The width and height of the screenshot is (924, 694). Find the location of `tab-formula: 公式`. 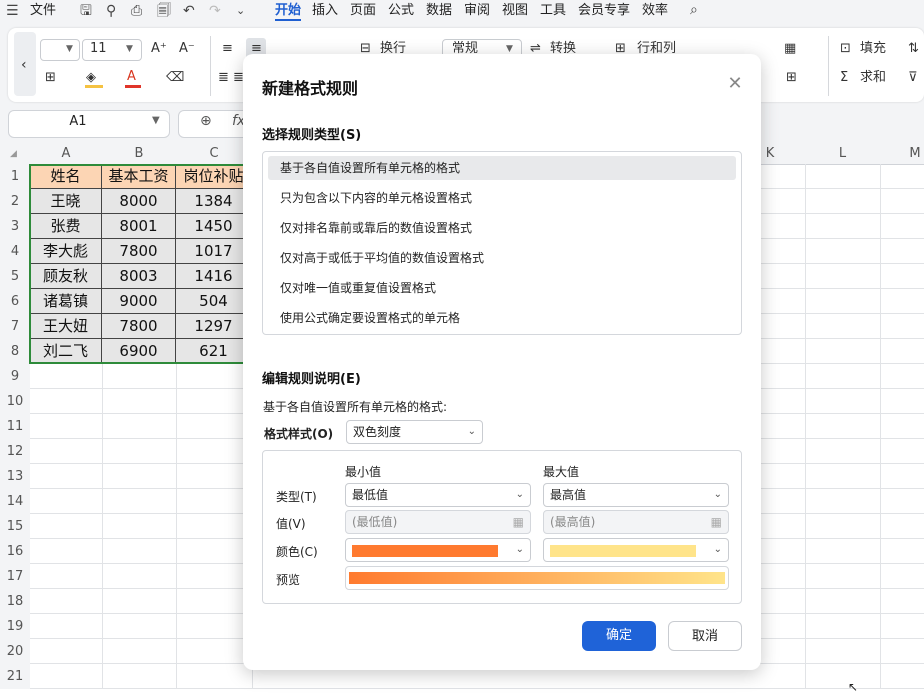

tab-formula: 公式 is located at coordinates (401, 11).